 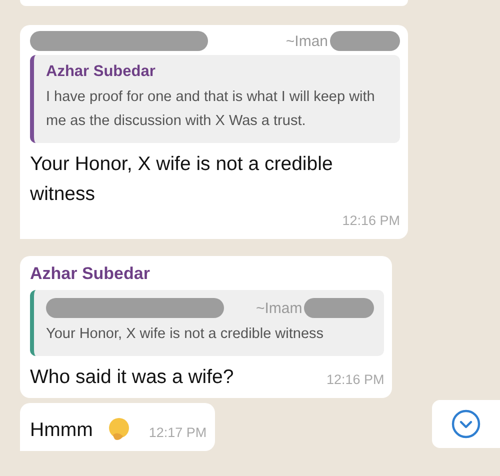 I want to click on chevron-down-icon, so click(x=466, y=424).